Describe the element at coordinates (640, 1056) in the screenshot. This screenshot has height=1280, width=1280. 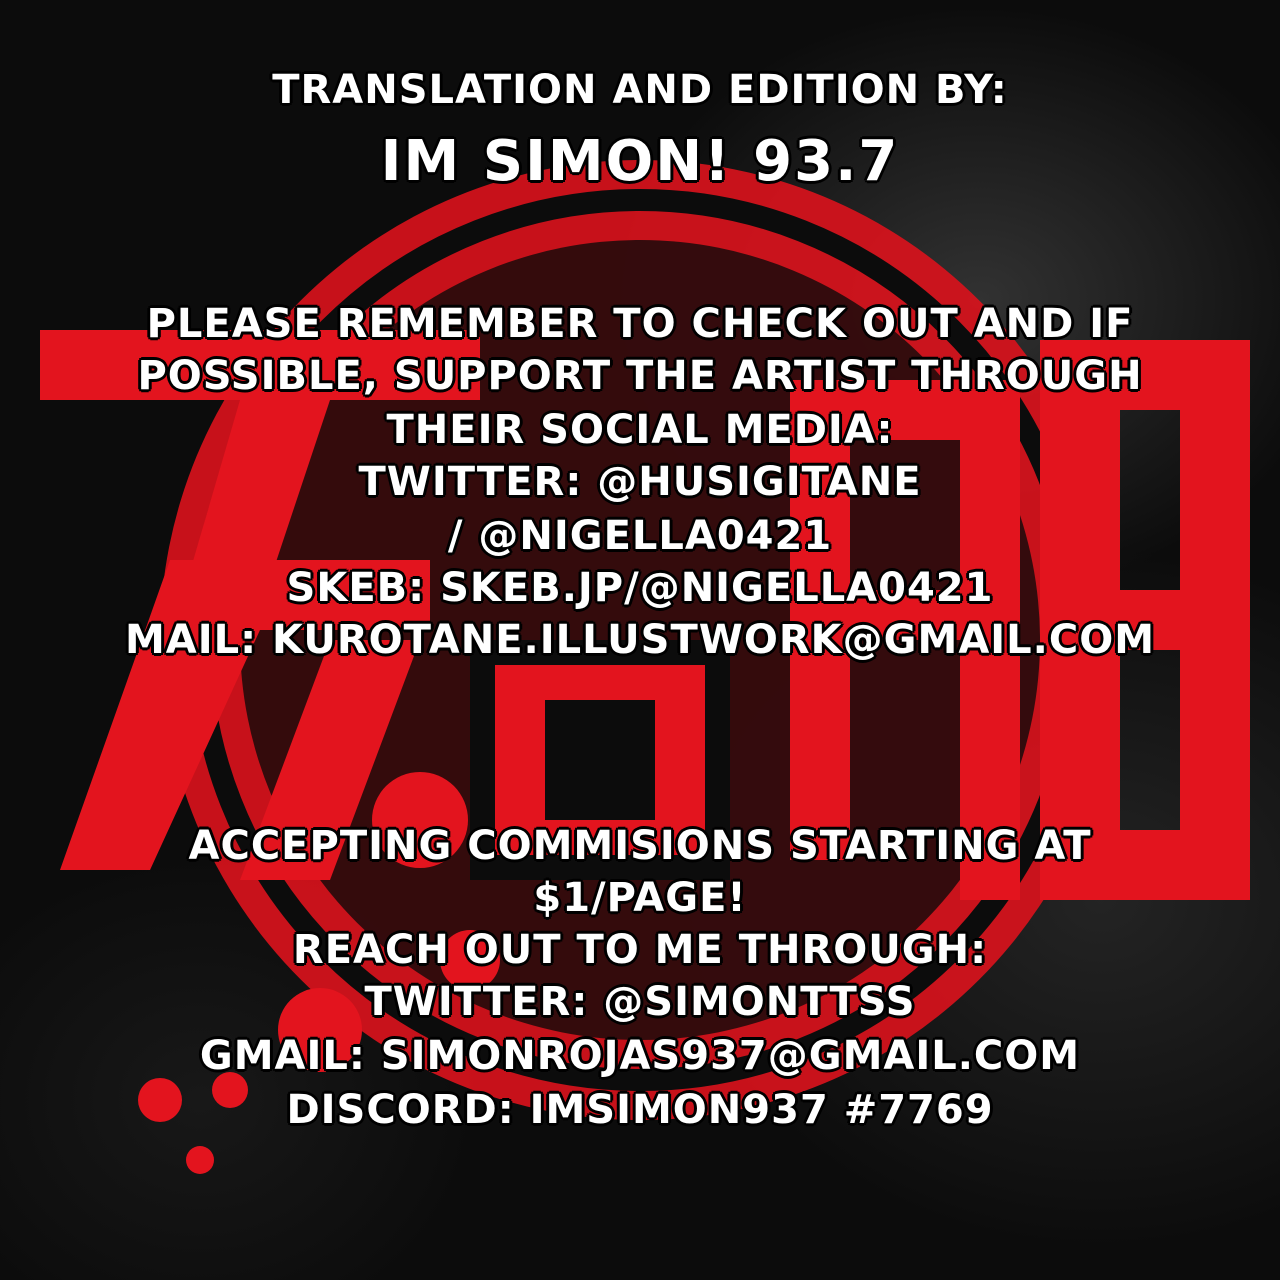
I see `contact-gmail: GMAIL: SIMONROJAS937@GMAIL.COM` at that location.